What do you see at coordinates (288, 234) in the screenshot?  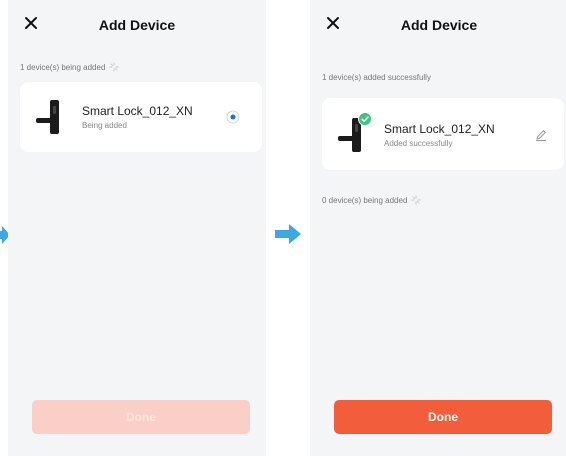 I see `arrow-right-icon` at bounding box center [288, 234].